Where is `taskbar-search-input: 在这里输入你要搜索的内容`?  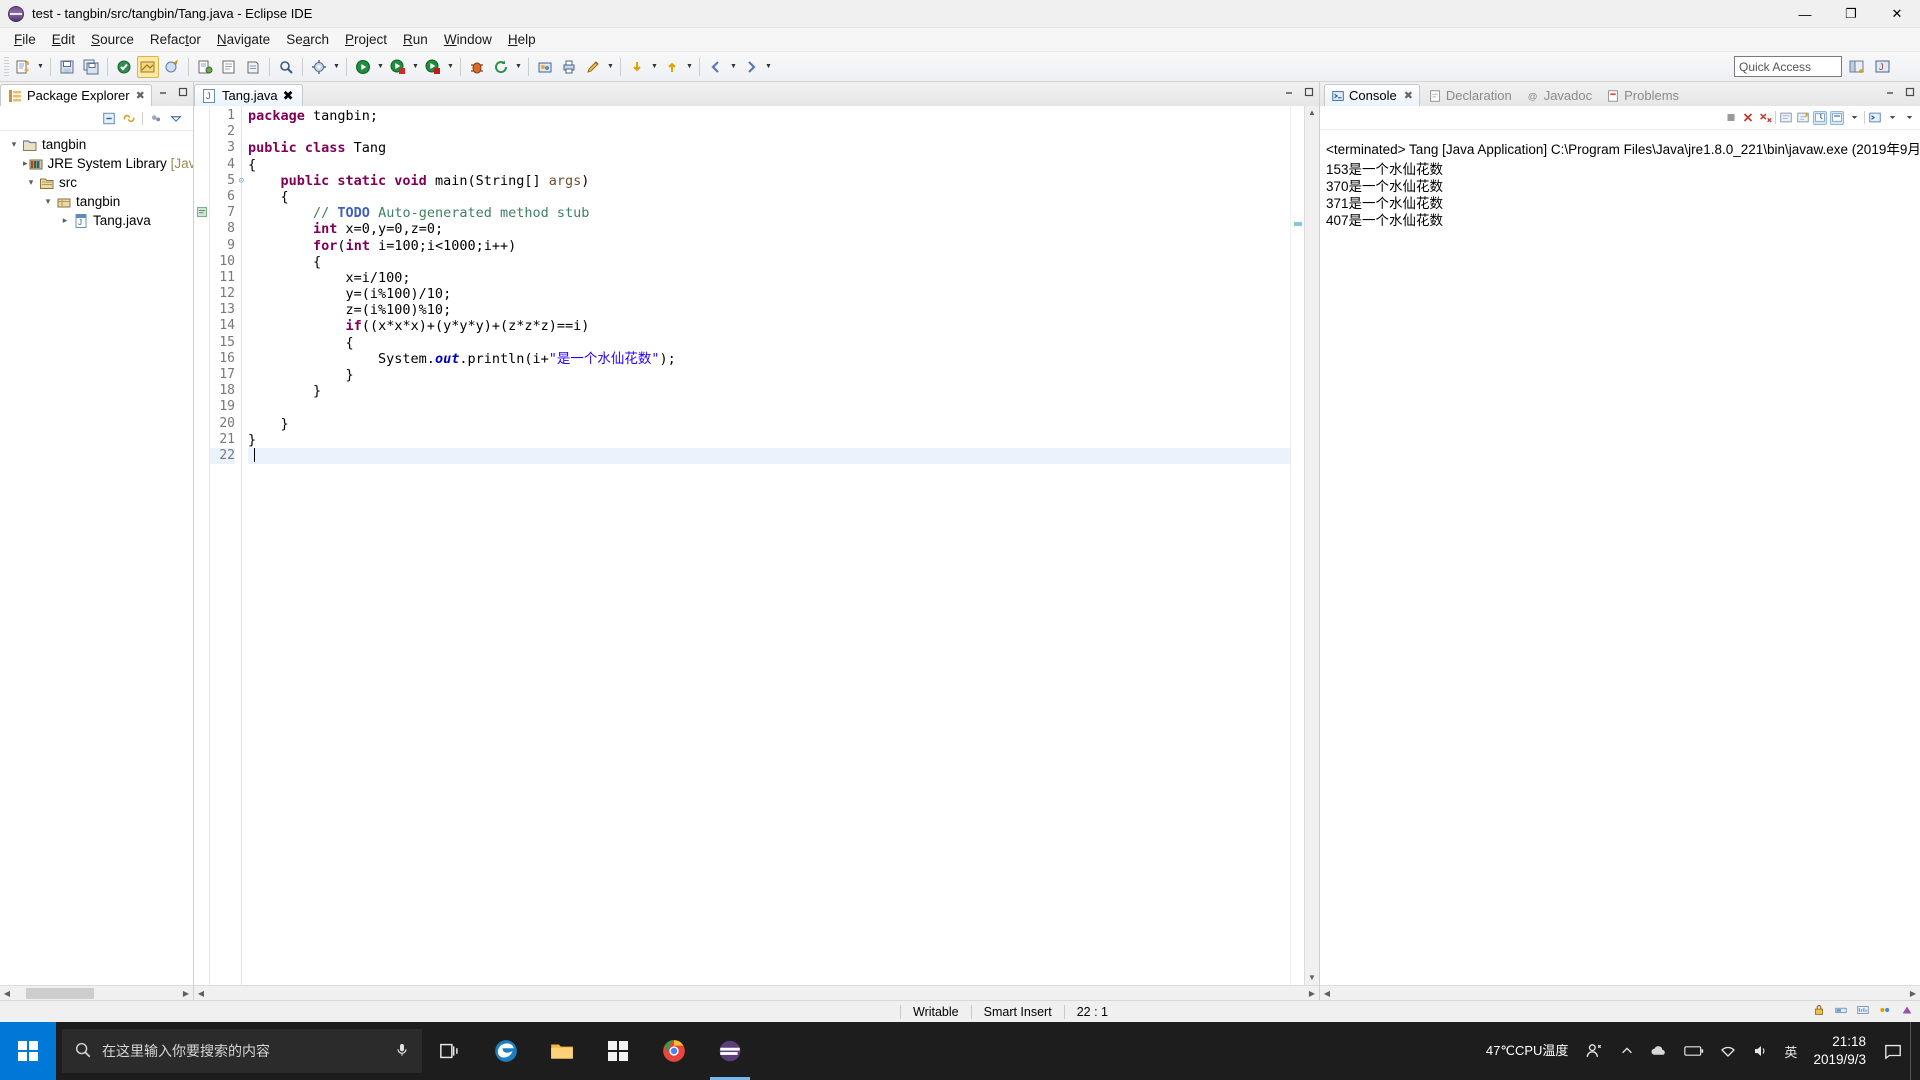 taskbar-search-input: 在这里输入你要搜索的内容 is located at coordinates (242, 1051).